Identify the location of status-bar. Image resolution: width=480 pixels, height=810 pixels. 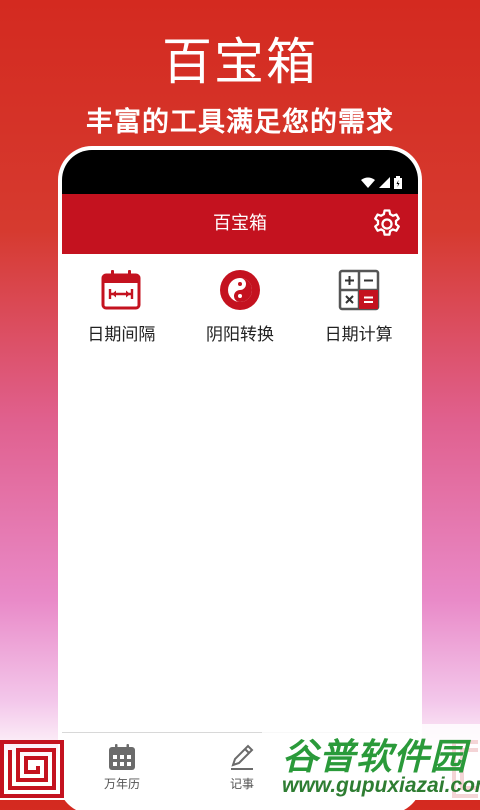
(240, 172).